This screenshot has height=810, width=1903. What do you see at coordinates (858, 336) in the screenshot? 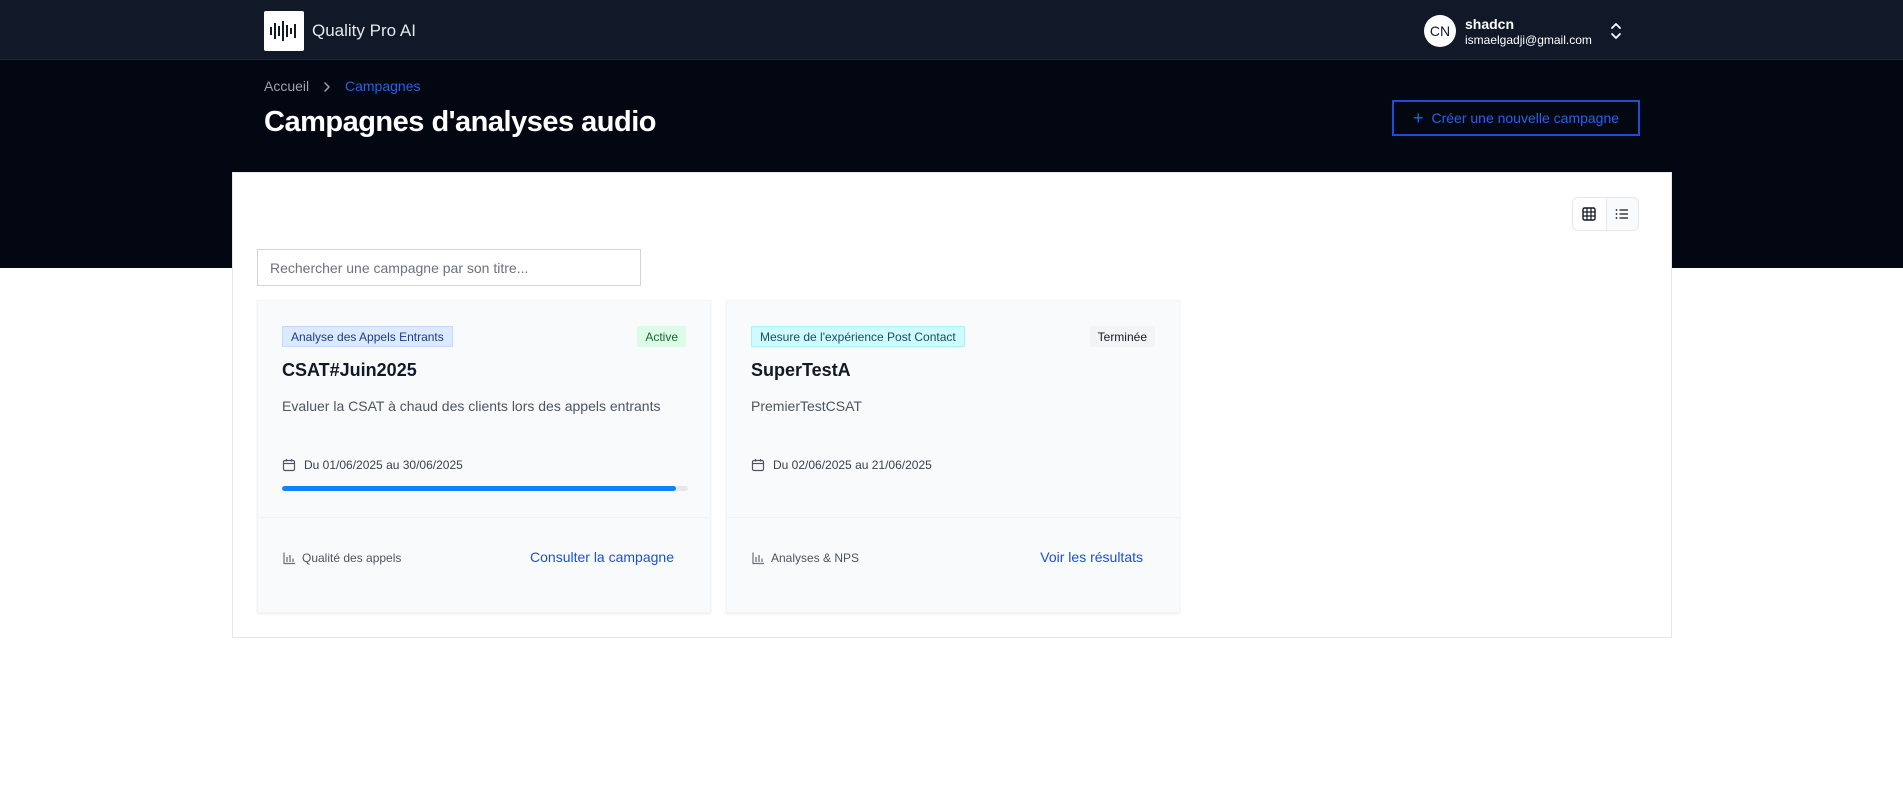
I see `campaign-type-tag: Mesure de l'expérience Post Contact` at bounding box center [858, 336].